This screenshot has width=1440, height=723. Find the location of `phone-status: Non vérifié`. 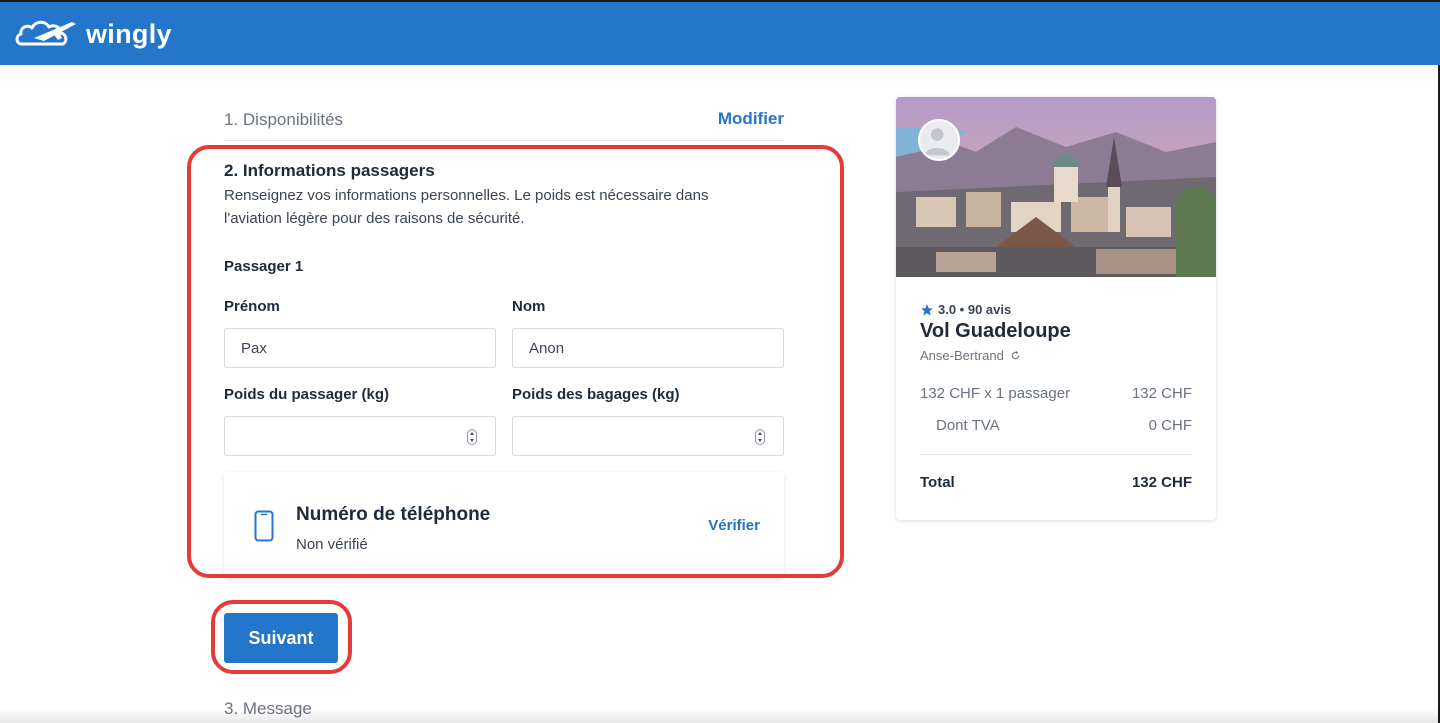

phone-status: Non vérifié is located at coordinates (332, 544).